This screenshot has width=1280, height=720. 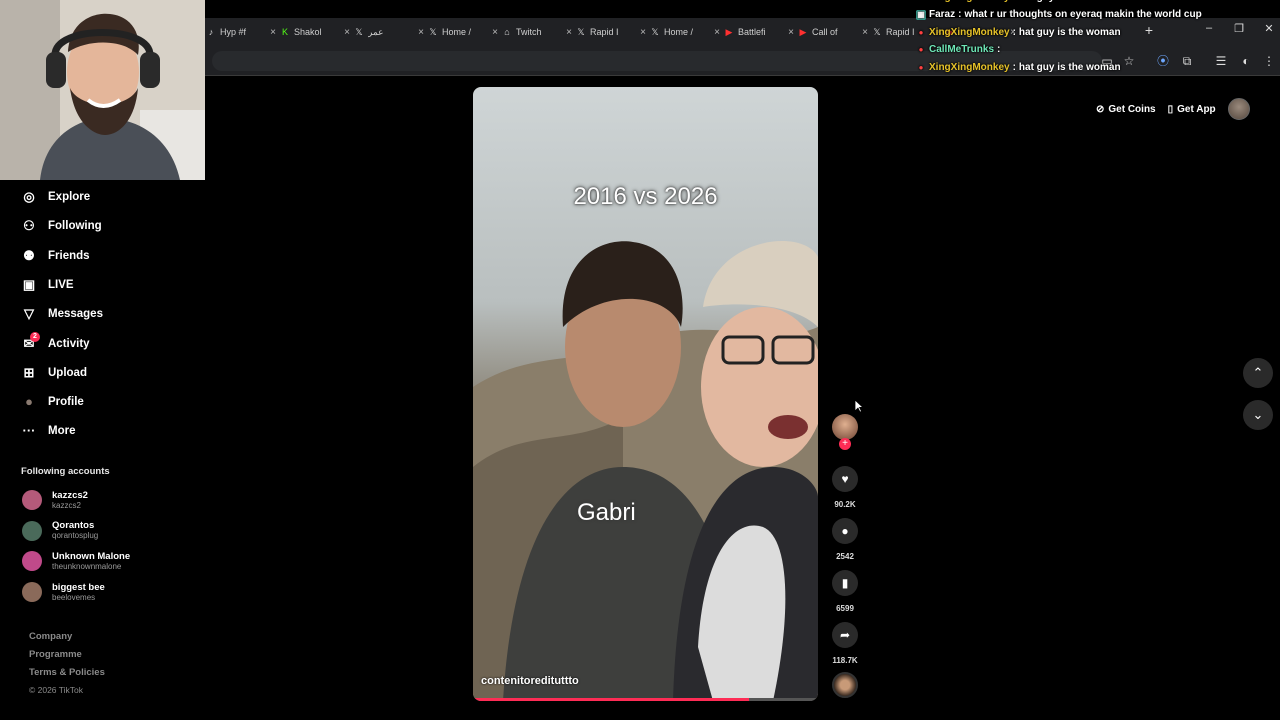 I want to click on chat-badge-icon: ▦, so click(x=921, y=14).